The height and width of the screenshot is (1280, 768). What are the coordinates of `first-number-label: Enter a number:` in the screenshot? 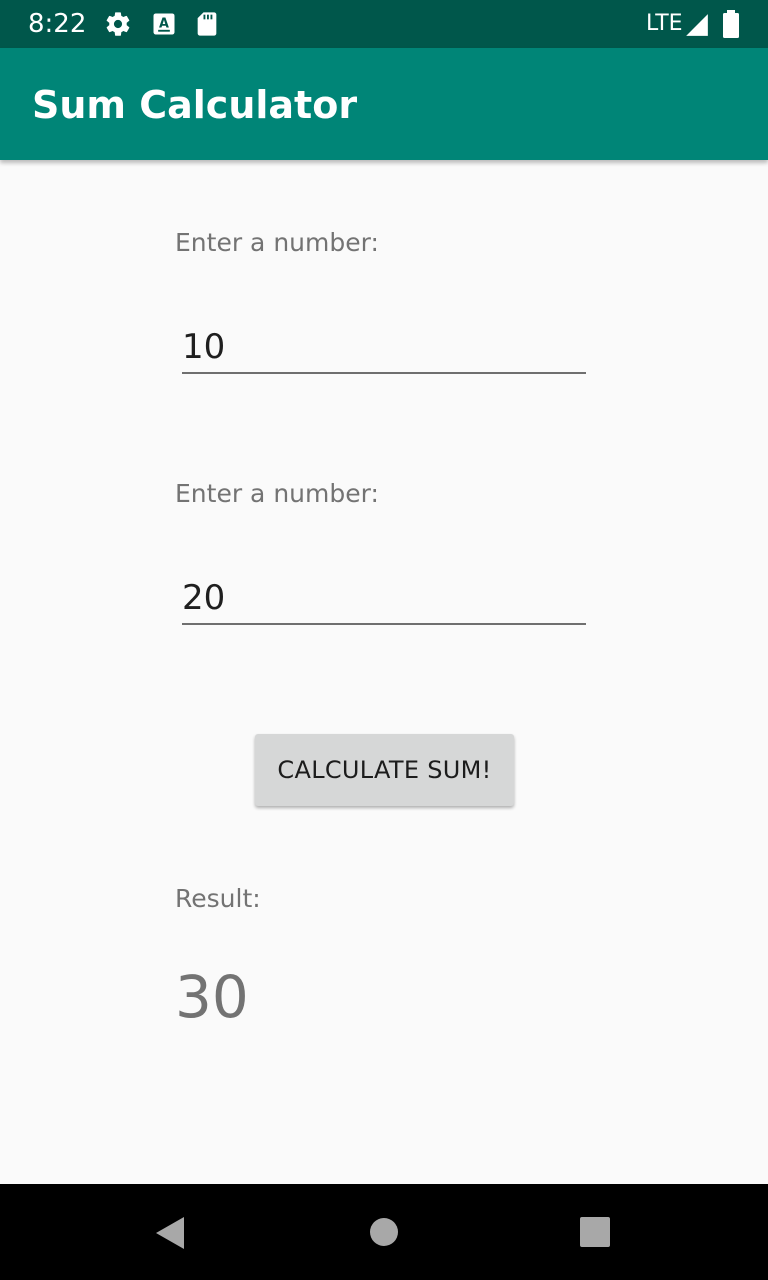 It's located at (277, 242).